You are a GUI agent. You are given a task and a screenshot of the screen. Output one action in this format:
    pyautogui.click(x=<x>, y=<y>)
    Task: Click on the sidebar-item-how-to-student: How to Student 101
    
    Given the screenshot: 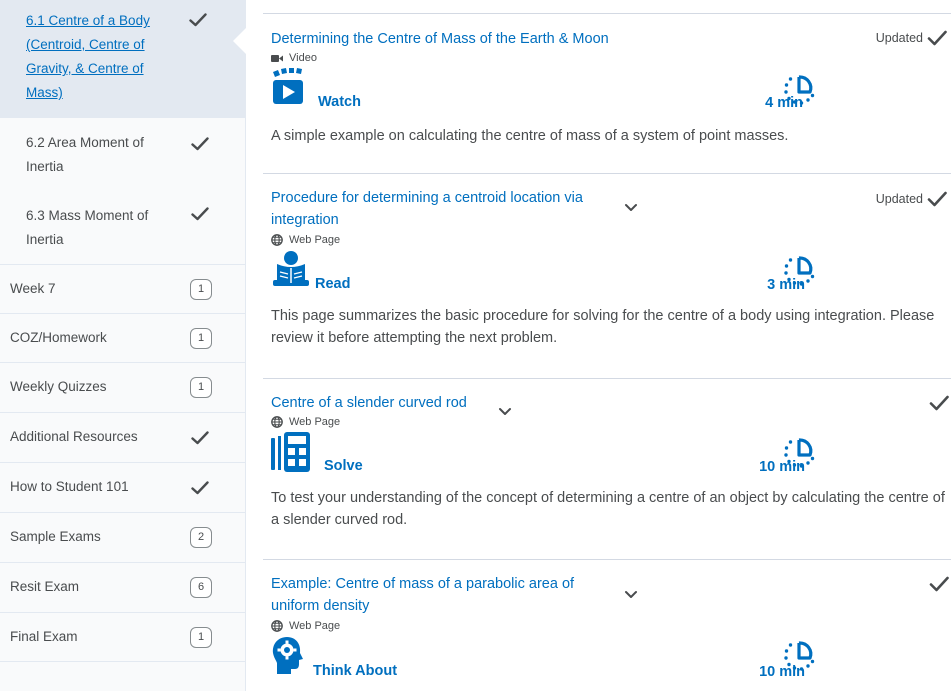 What is the action you would take?
    pyautogui.click(x=123, y=487)
    